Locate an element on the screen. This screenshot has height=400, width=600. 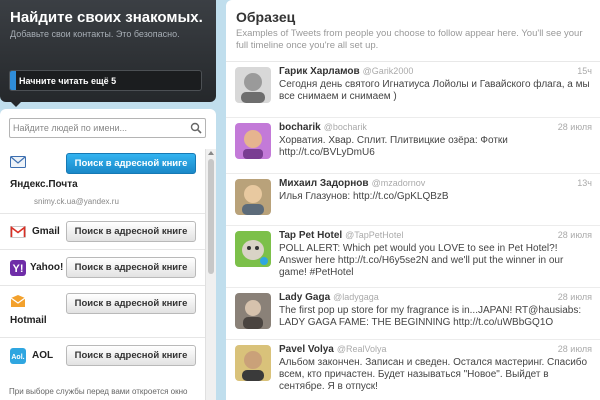
tweet-handle: @ladygaga is located at coordinates (356, 297).